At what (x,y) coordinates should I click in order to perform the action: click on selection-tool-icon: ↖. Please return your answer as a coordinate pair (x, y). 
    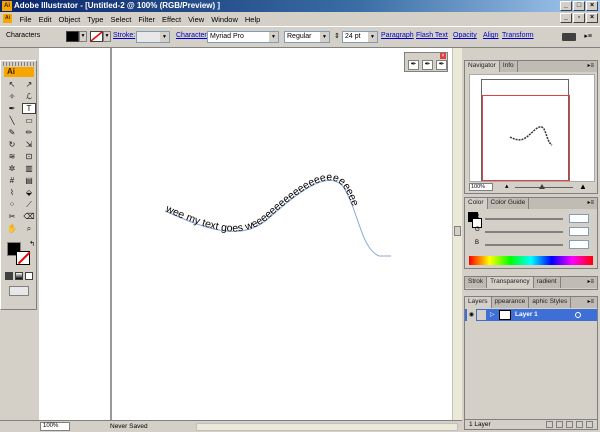
    Looking at the image, I should click on (12, 84).